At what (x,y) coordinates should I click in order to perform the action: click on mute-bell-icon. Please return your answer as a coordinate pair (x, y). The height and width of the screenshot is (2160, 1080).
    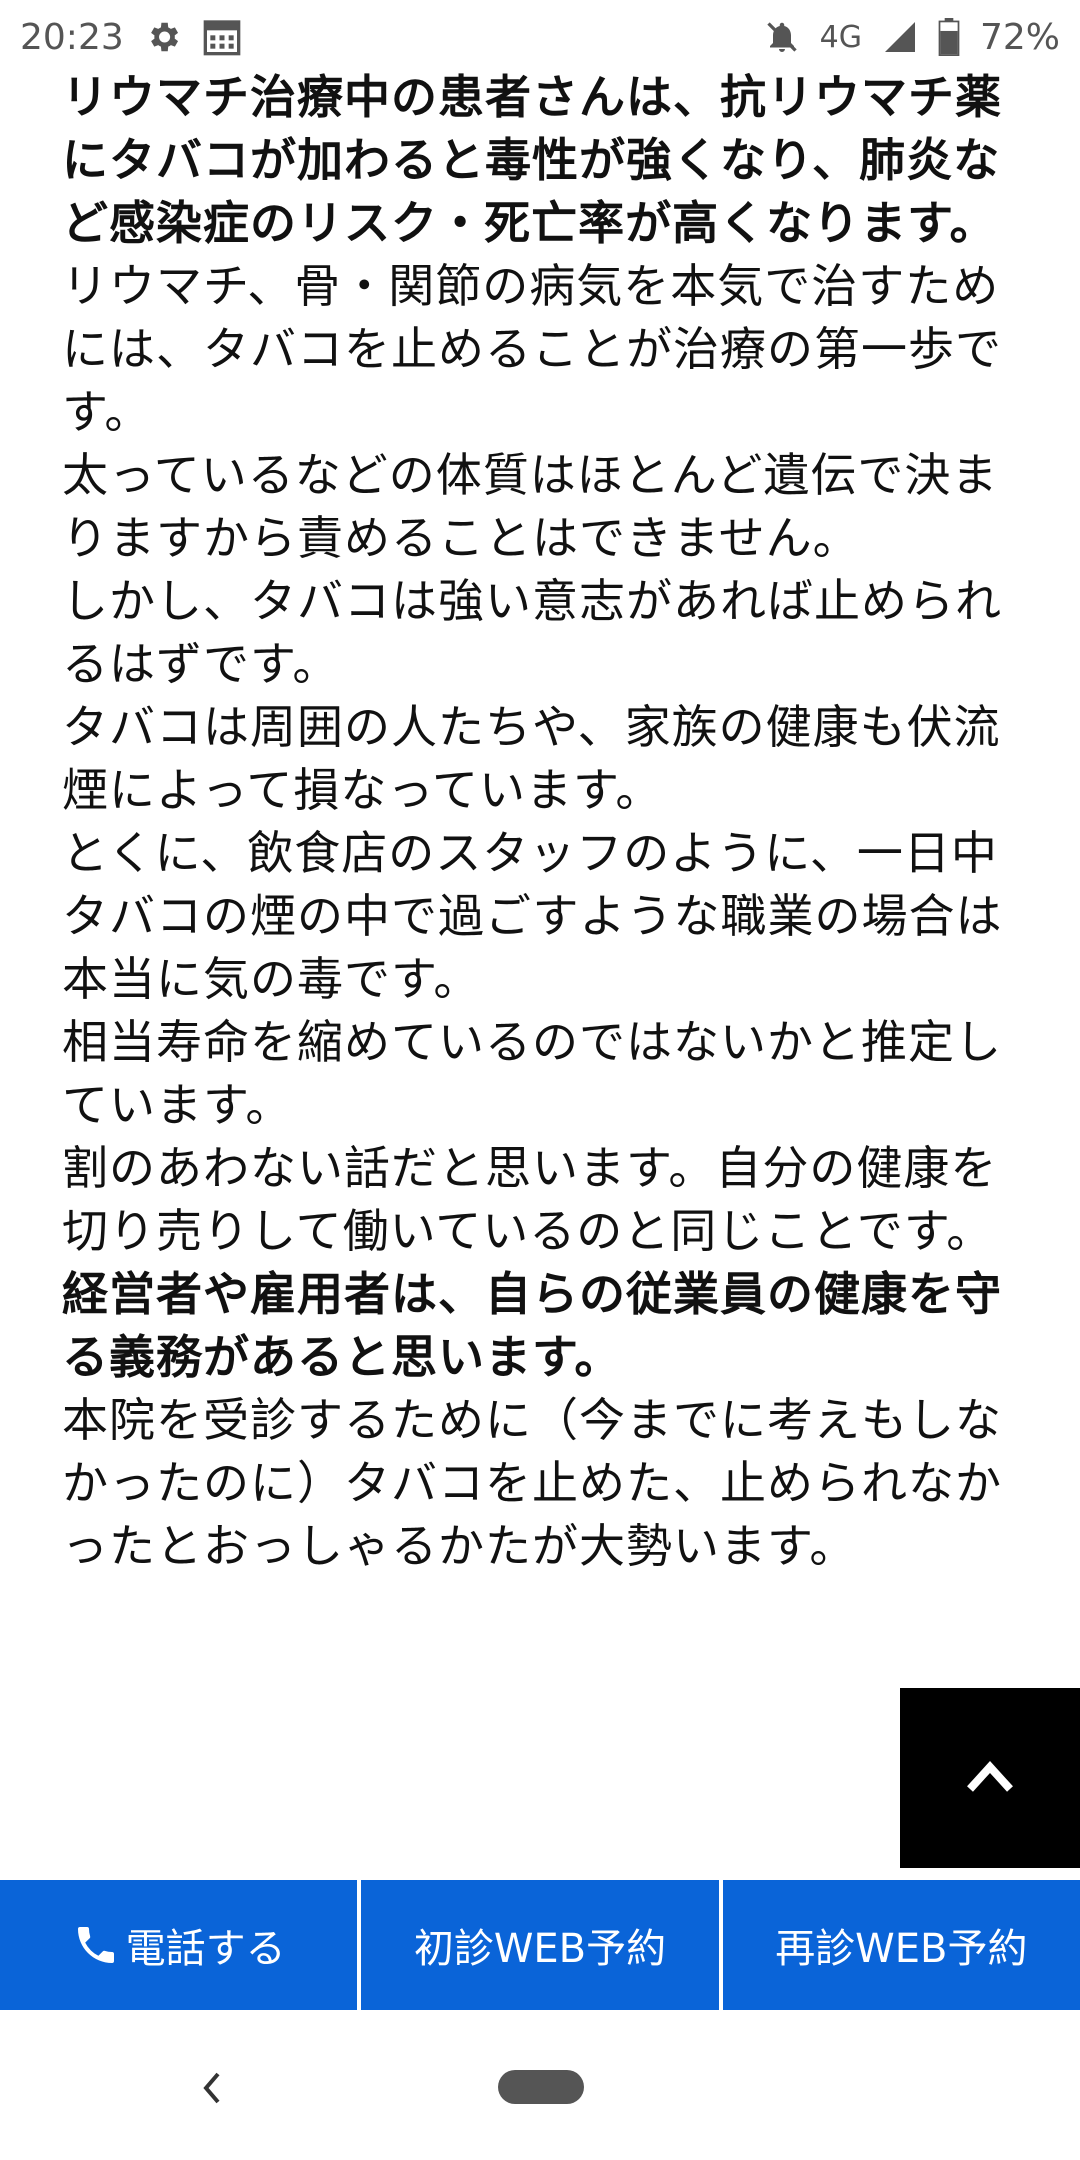
    Looking at the image, I should click on (782, 37).